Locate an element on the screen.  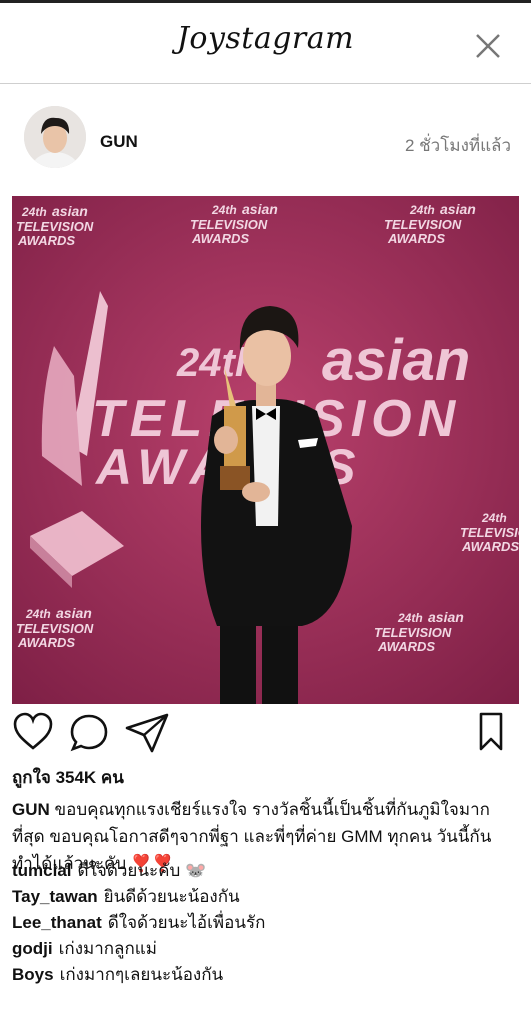
comment-username: tumcial is located at coordinates (42, 870).